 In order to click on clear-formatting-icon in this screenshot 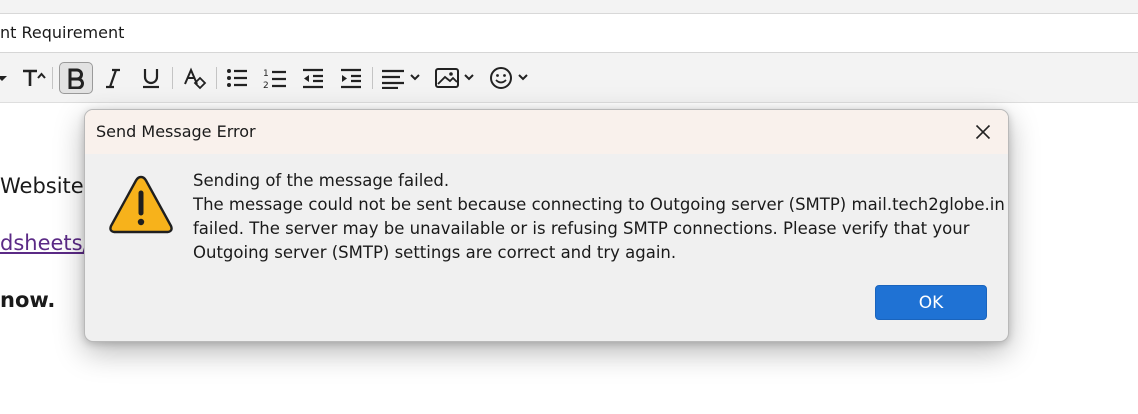, I will do `click(194, 78)`.